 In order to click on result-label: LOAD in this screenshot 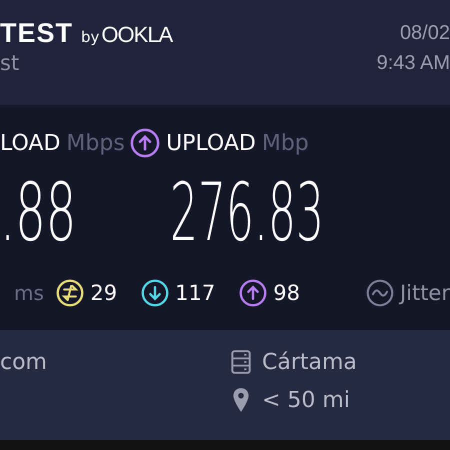, I will do `click(30, 143)`.